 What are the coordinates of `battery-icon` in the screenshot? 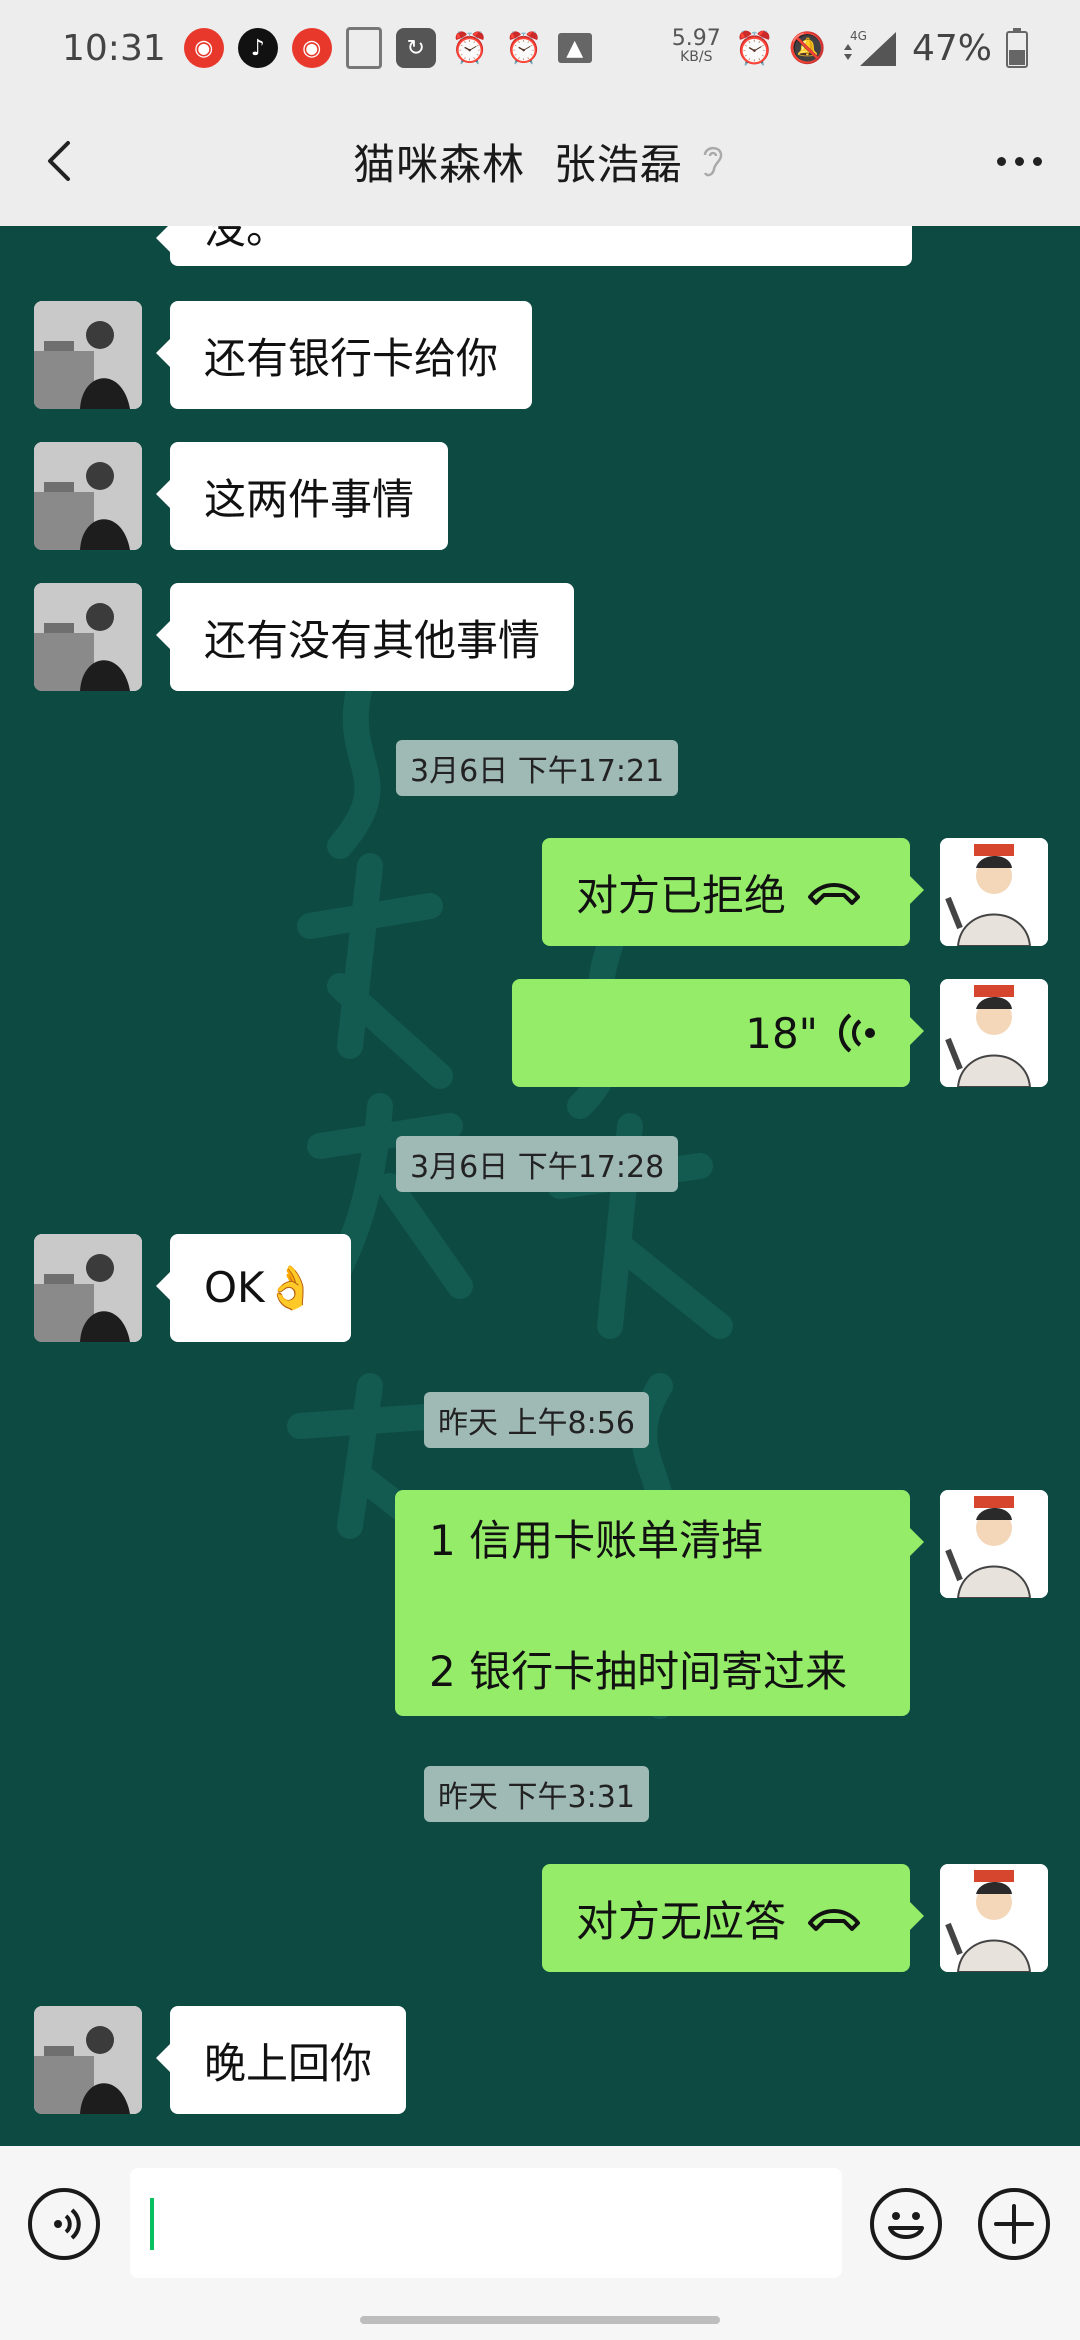 It's located at (1017, 48).